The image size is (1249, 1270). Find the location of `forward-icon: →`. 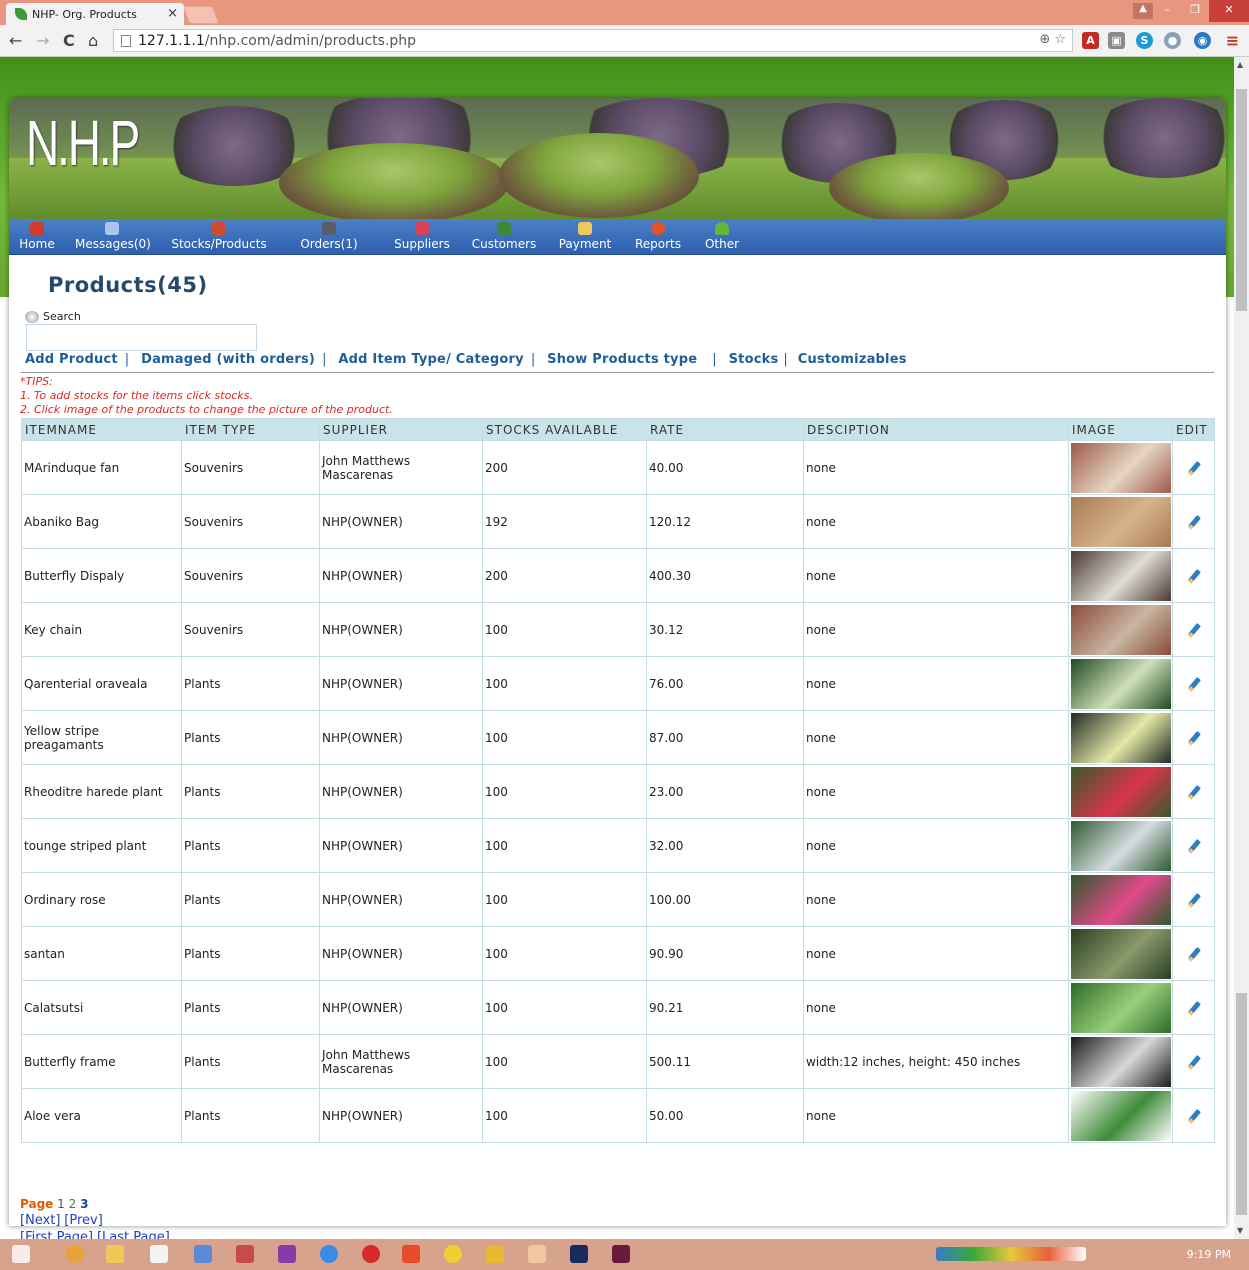

forward-icon: → is located at coordinates (42, 40).